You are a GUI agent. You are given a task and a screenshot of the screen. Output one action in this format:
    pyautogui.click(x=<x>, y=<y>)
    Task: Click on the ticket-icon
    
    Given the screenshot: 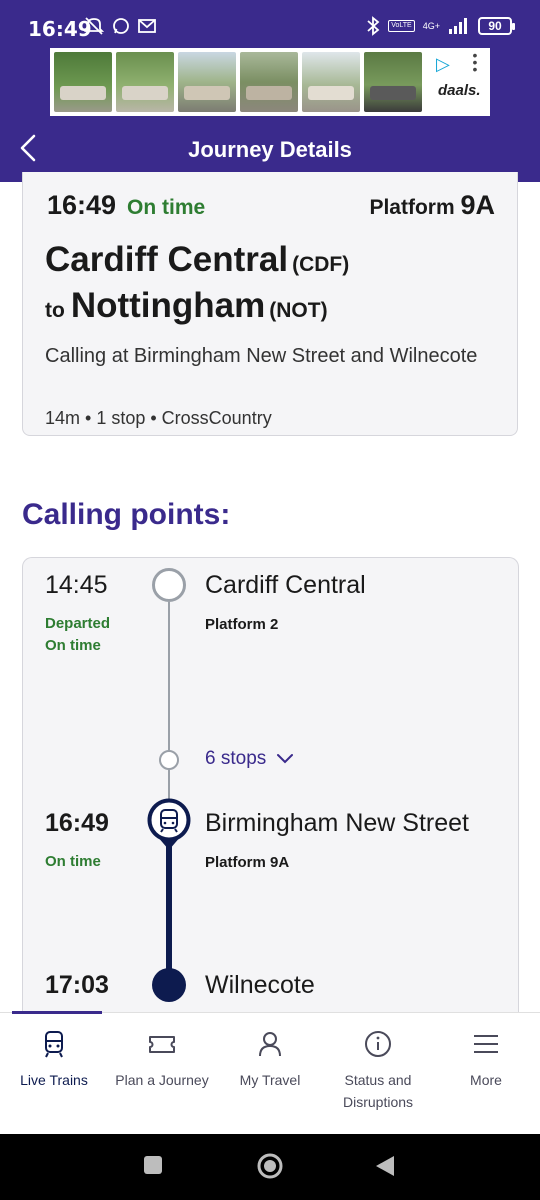 What is the action you would take?
    pyautogui.click(x=162, y=1044)
    